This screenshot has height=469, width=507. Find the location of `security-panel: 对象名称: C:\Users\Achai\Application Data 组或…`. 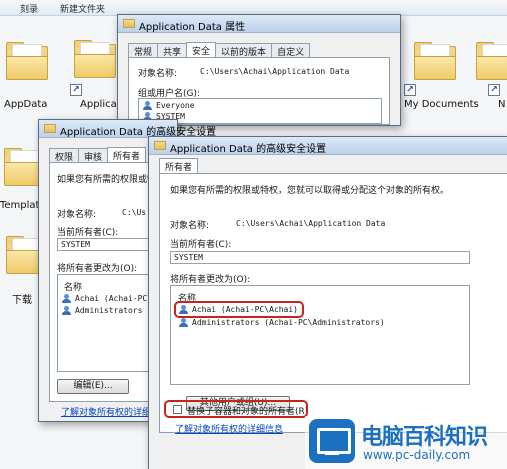

security-panel: 对象名称: C:\Users\Achai\Application Data 组或… is located at coordinates (259, 91).